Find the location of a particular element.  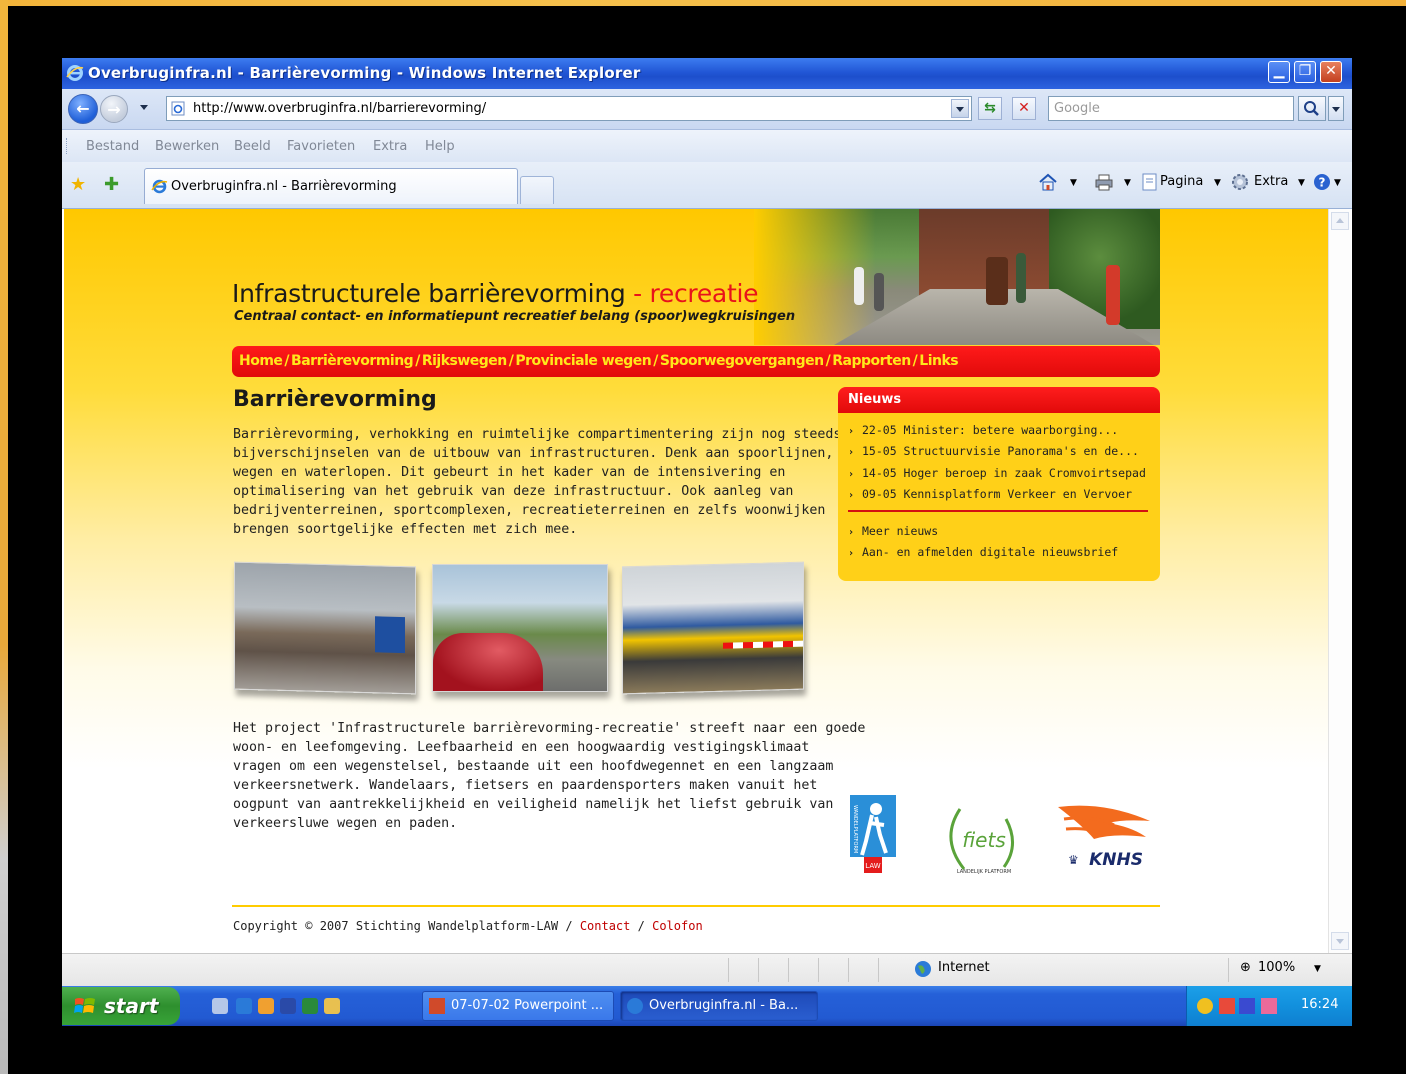

network-icon is located at coordinates (1227, 1006).